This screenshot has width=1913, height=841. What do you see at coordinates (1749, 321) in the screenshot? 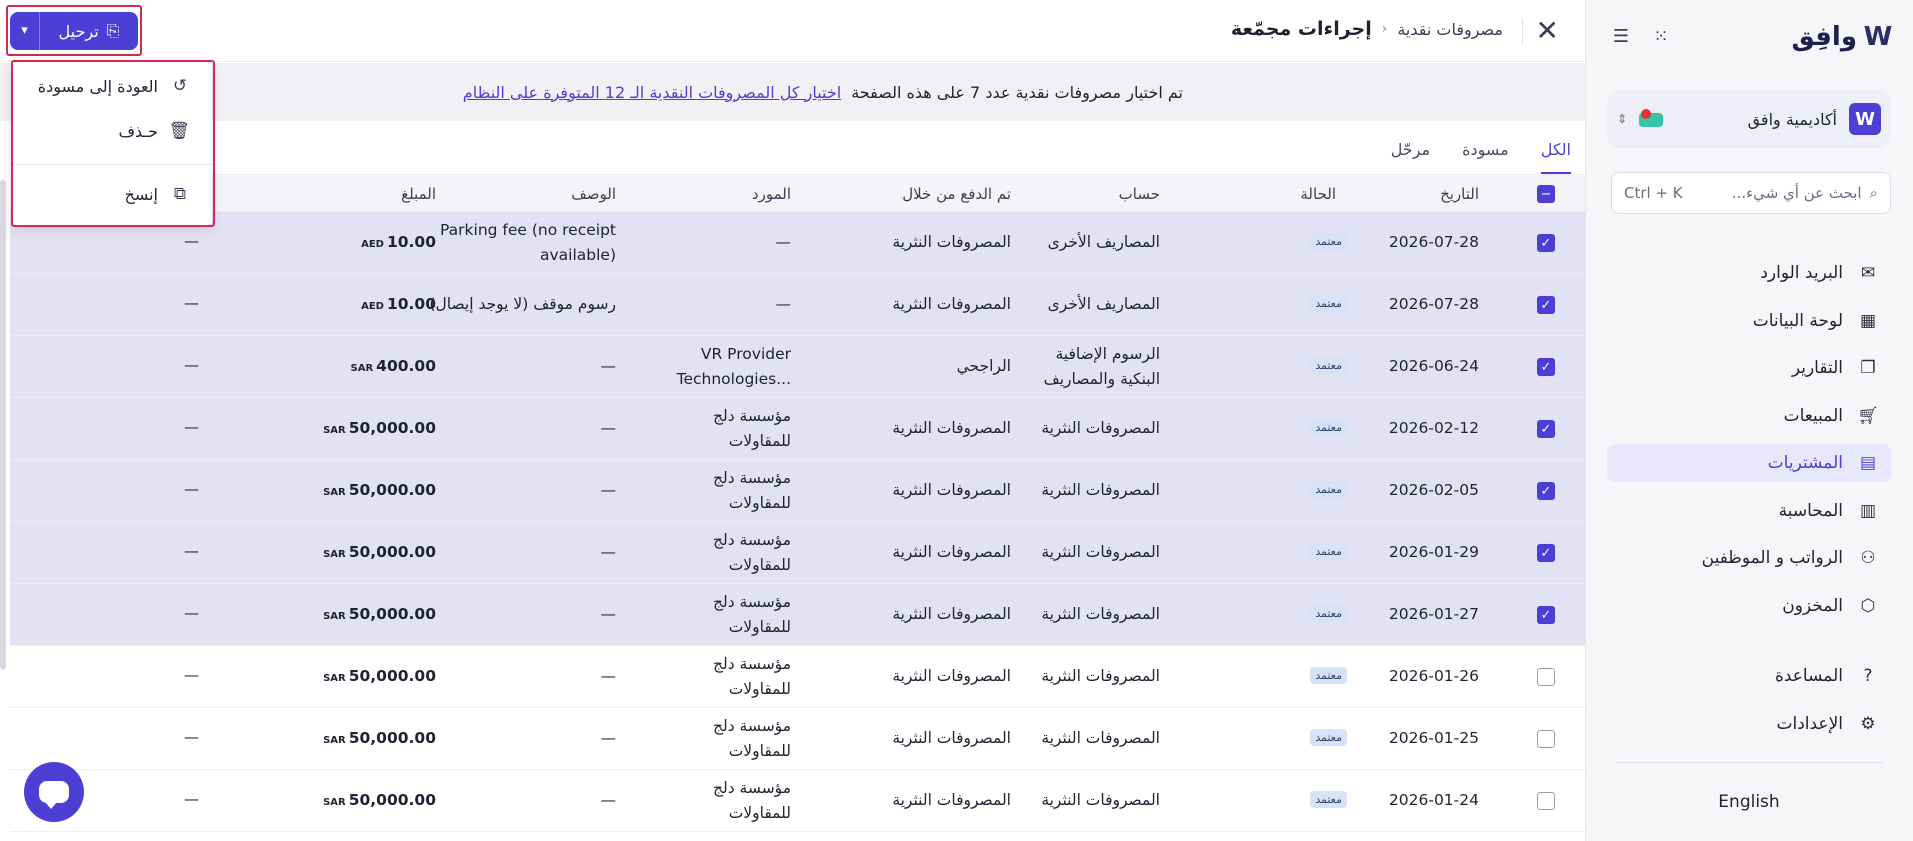
I see `sidebar-item-dashboard: ▦ لوحة البيانات` at bounding box center [1749, 321].